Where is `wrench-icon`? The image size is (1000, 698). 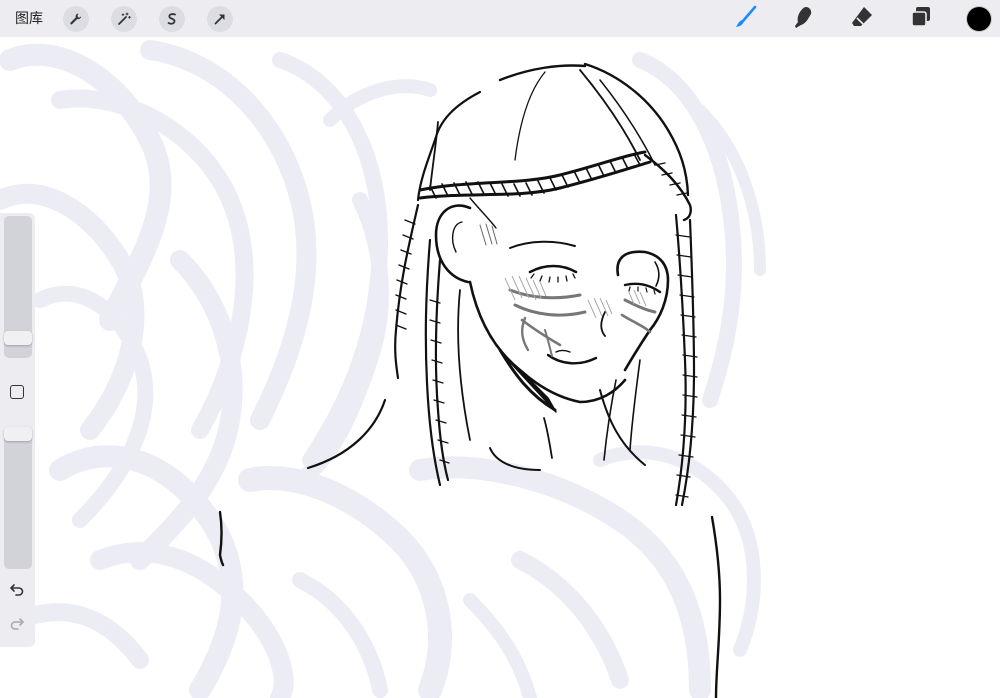 wrench-icon is located at coordinates (76, 19).